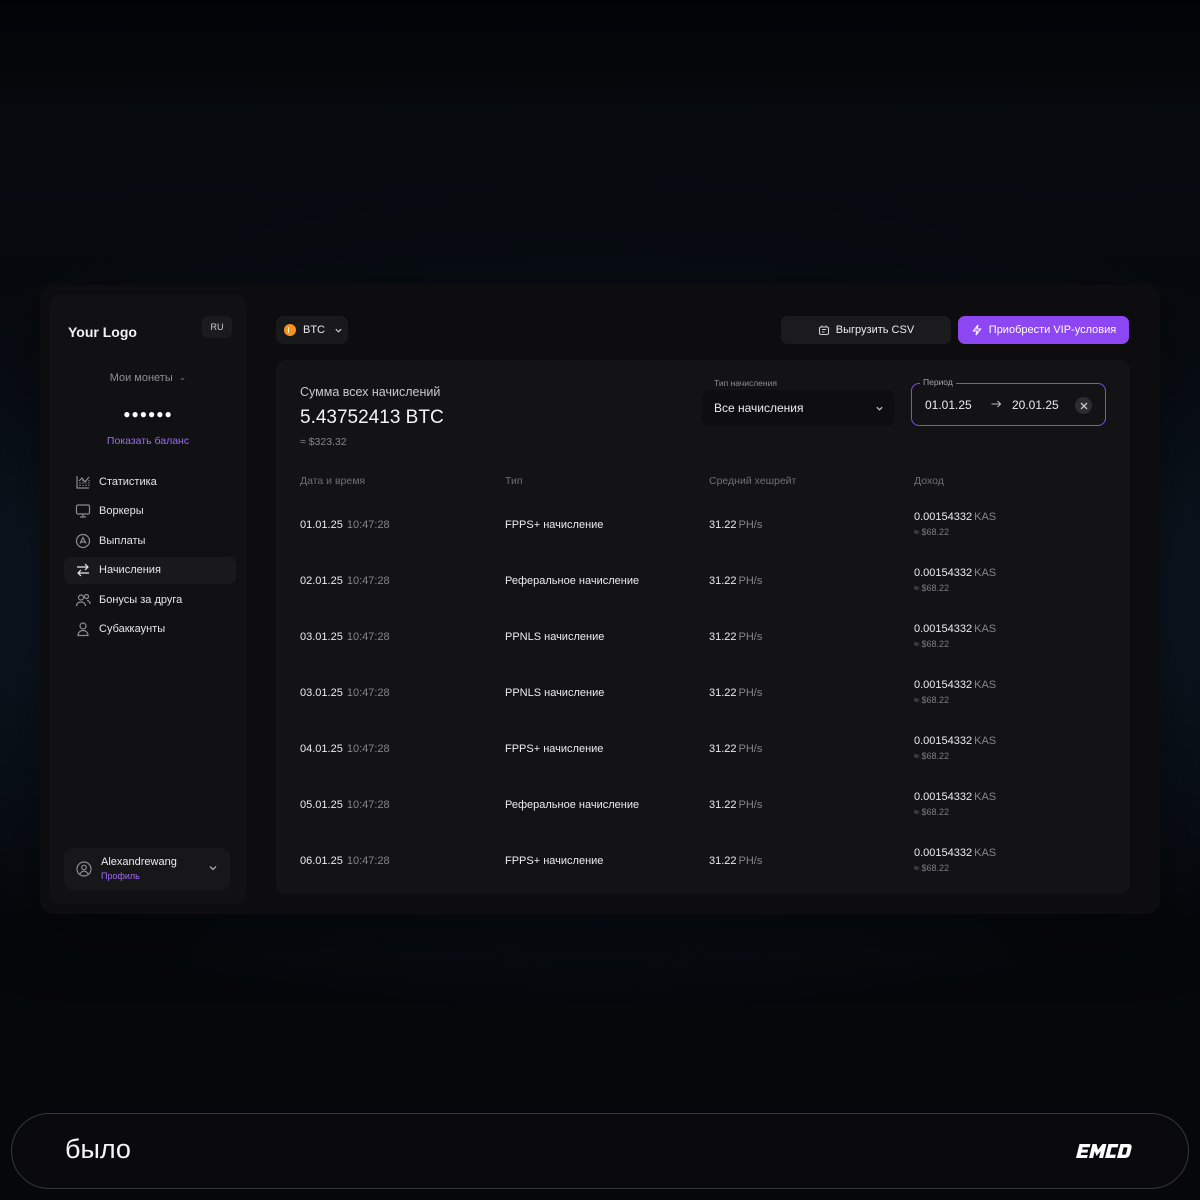 This screenshot has height=1200, width=1200. What do you see at coordinates (150, 511) in the screenshot?
I see `sidebar-item-workers: Воркеры` at bounding box center [150, 511].